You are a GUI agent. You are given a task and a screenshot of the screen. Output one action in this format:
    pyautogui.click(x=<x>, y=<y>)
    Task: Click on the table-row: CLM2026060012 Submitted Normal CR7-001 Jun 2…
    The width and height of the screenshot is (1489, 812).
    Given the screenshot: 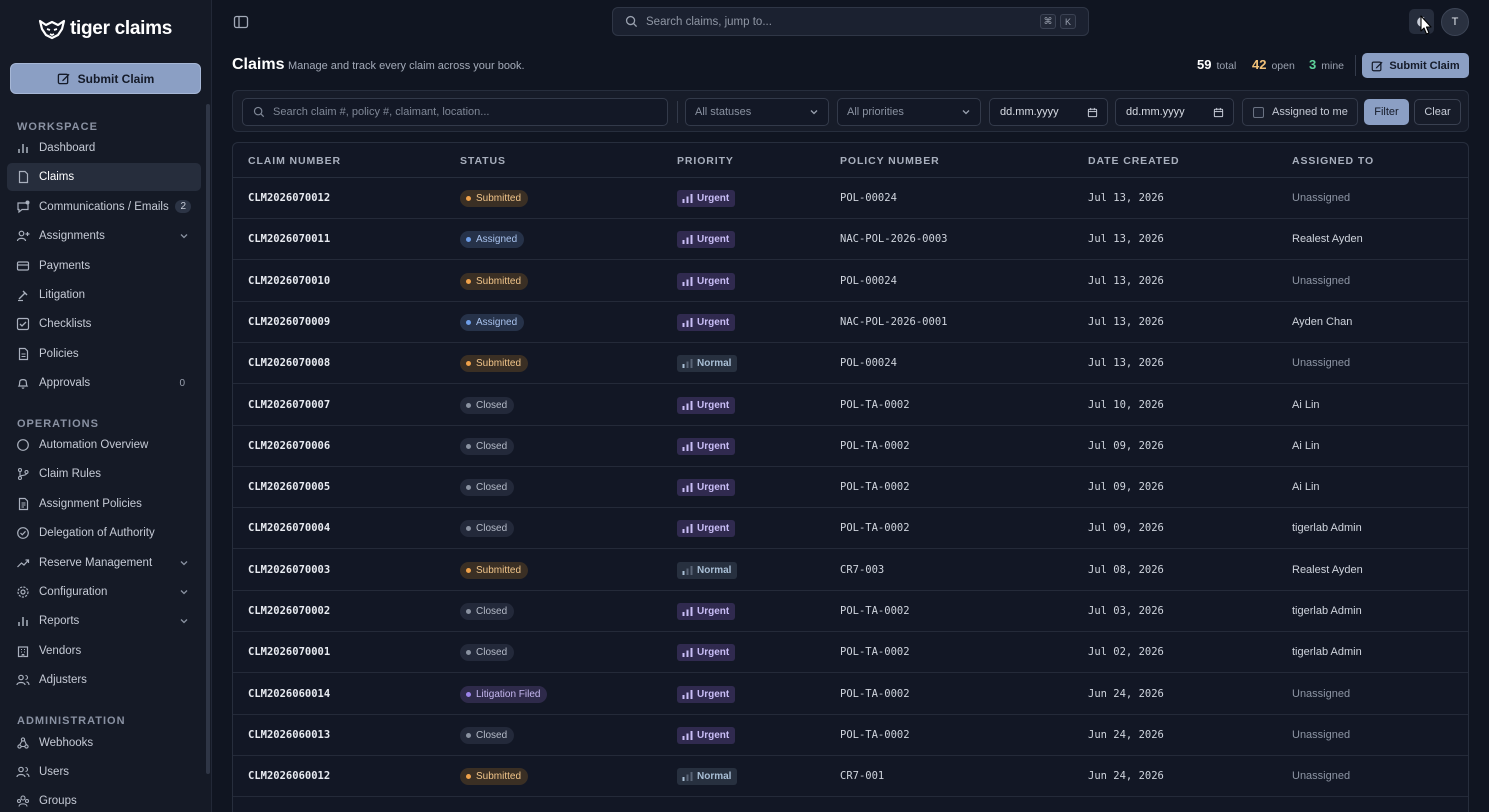 What is the action you would take?
    pyautogui.click(x=850, y=777)
    